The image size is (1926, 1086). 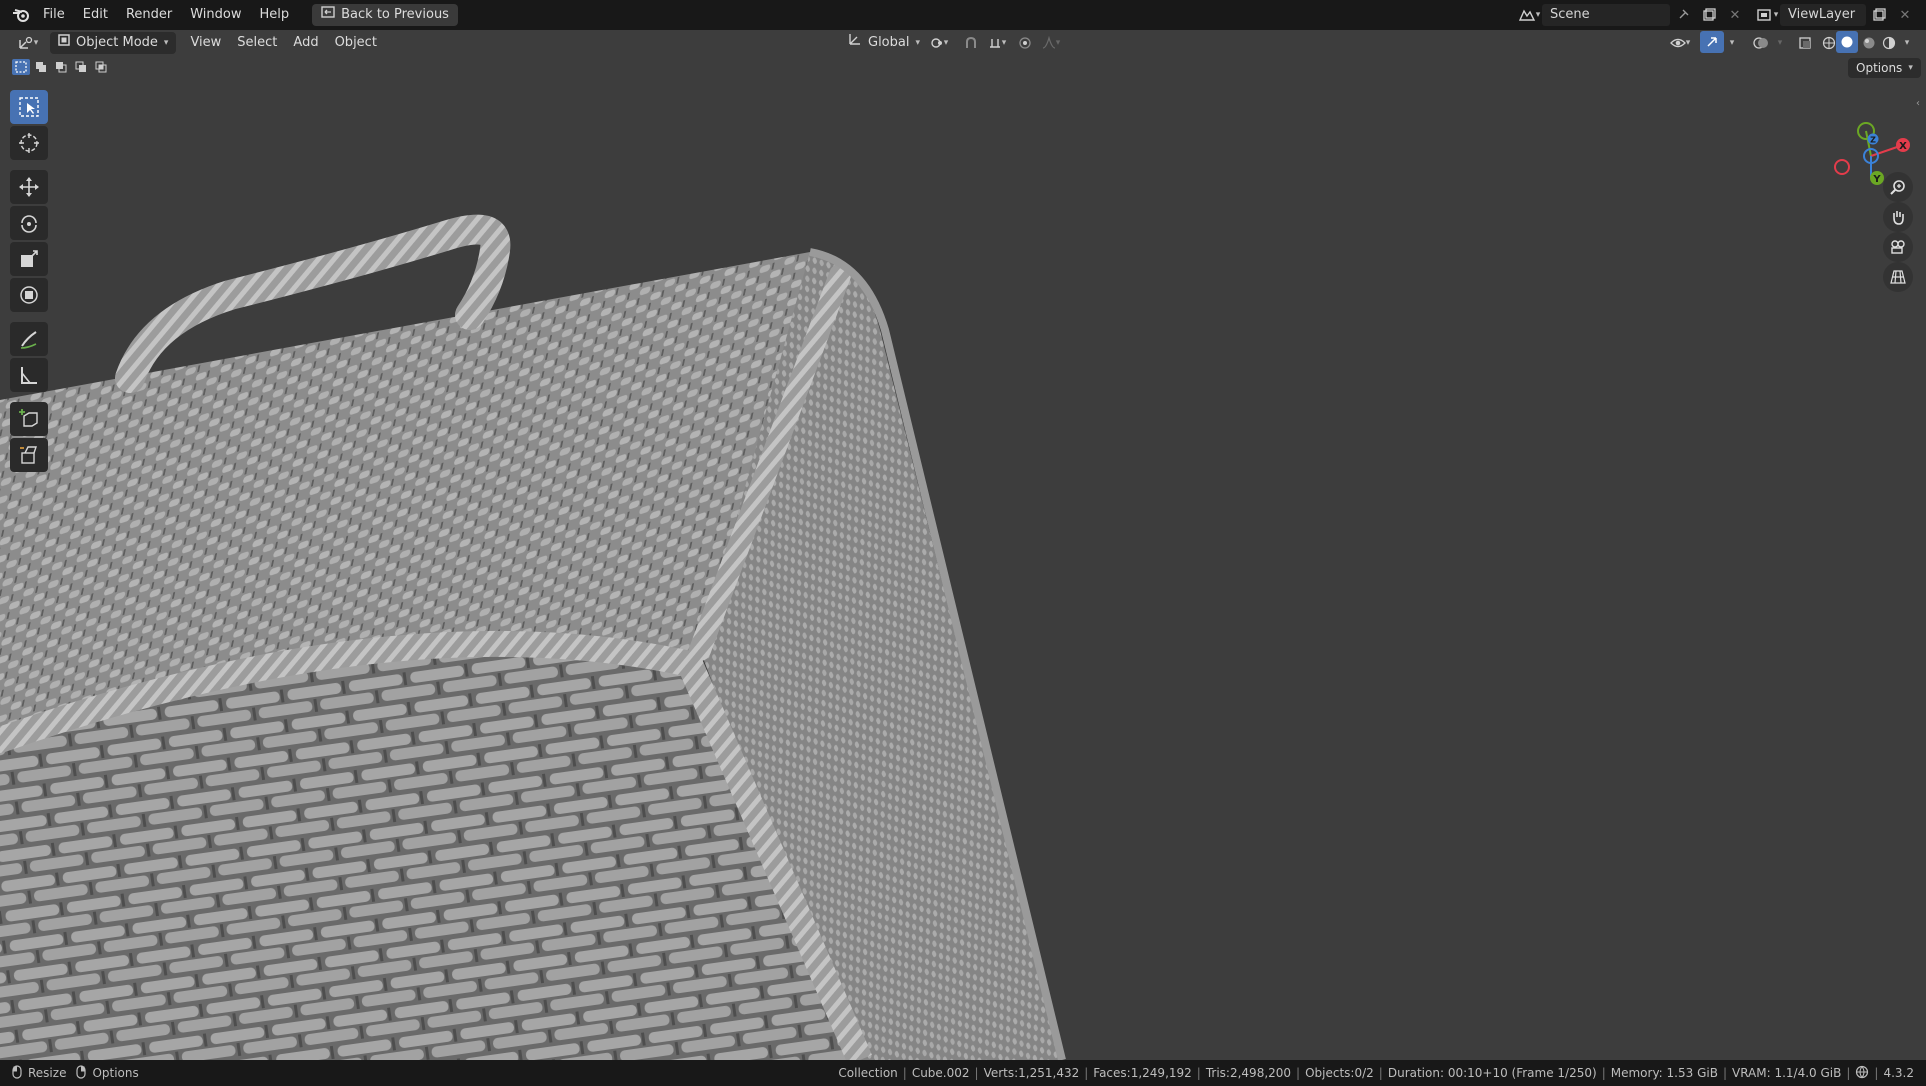 What do you see at coordinates (1051, 43) in the screenshot?
I see `falloff-icon: ▾` at bounding box center [1051, 43].